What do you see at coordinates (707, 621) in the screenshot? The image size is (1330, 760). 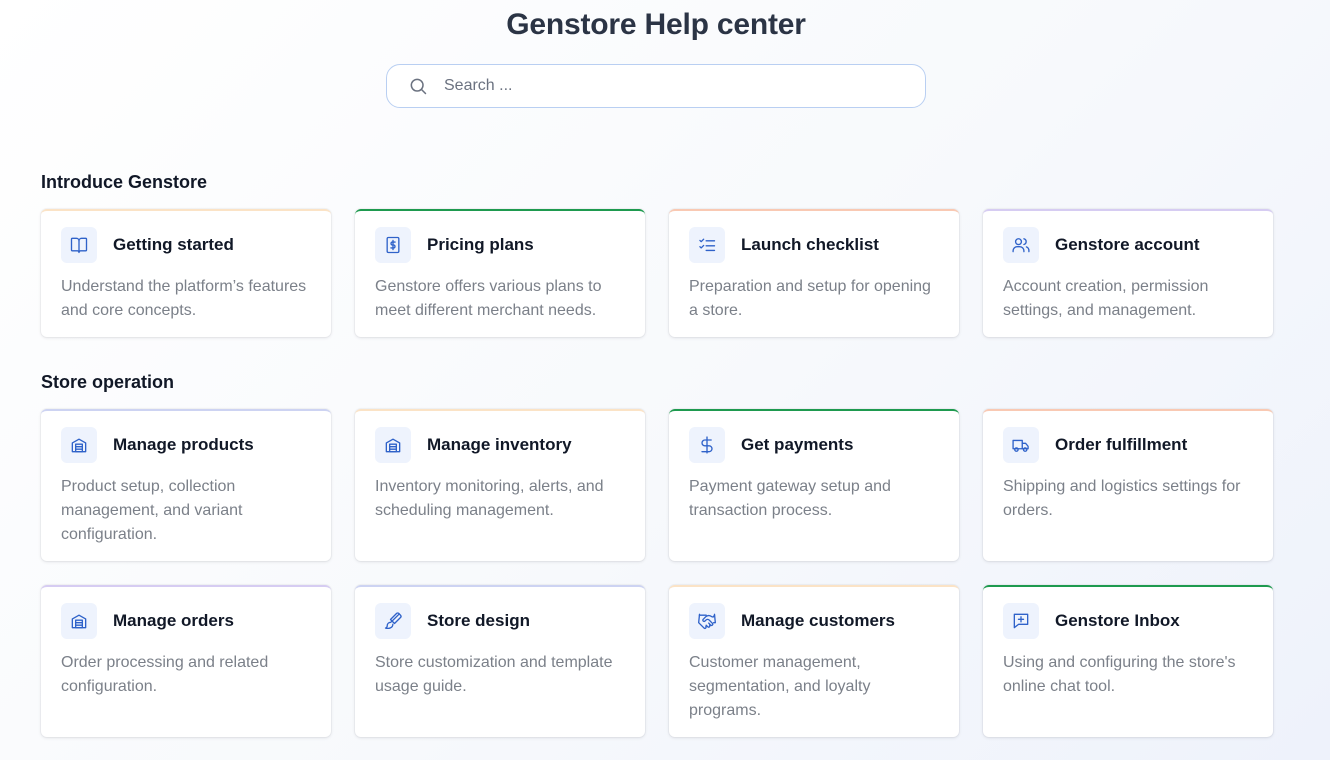 I see `handshake-icon` at bounding box center [707, 621].